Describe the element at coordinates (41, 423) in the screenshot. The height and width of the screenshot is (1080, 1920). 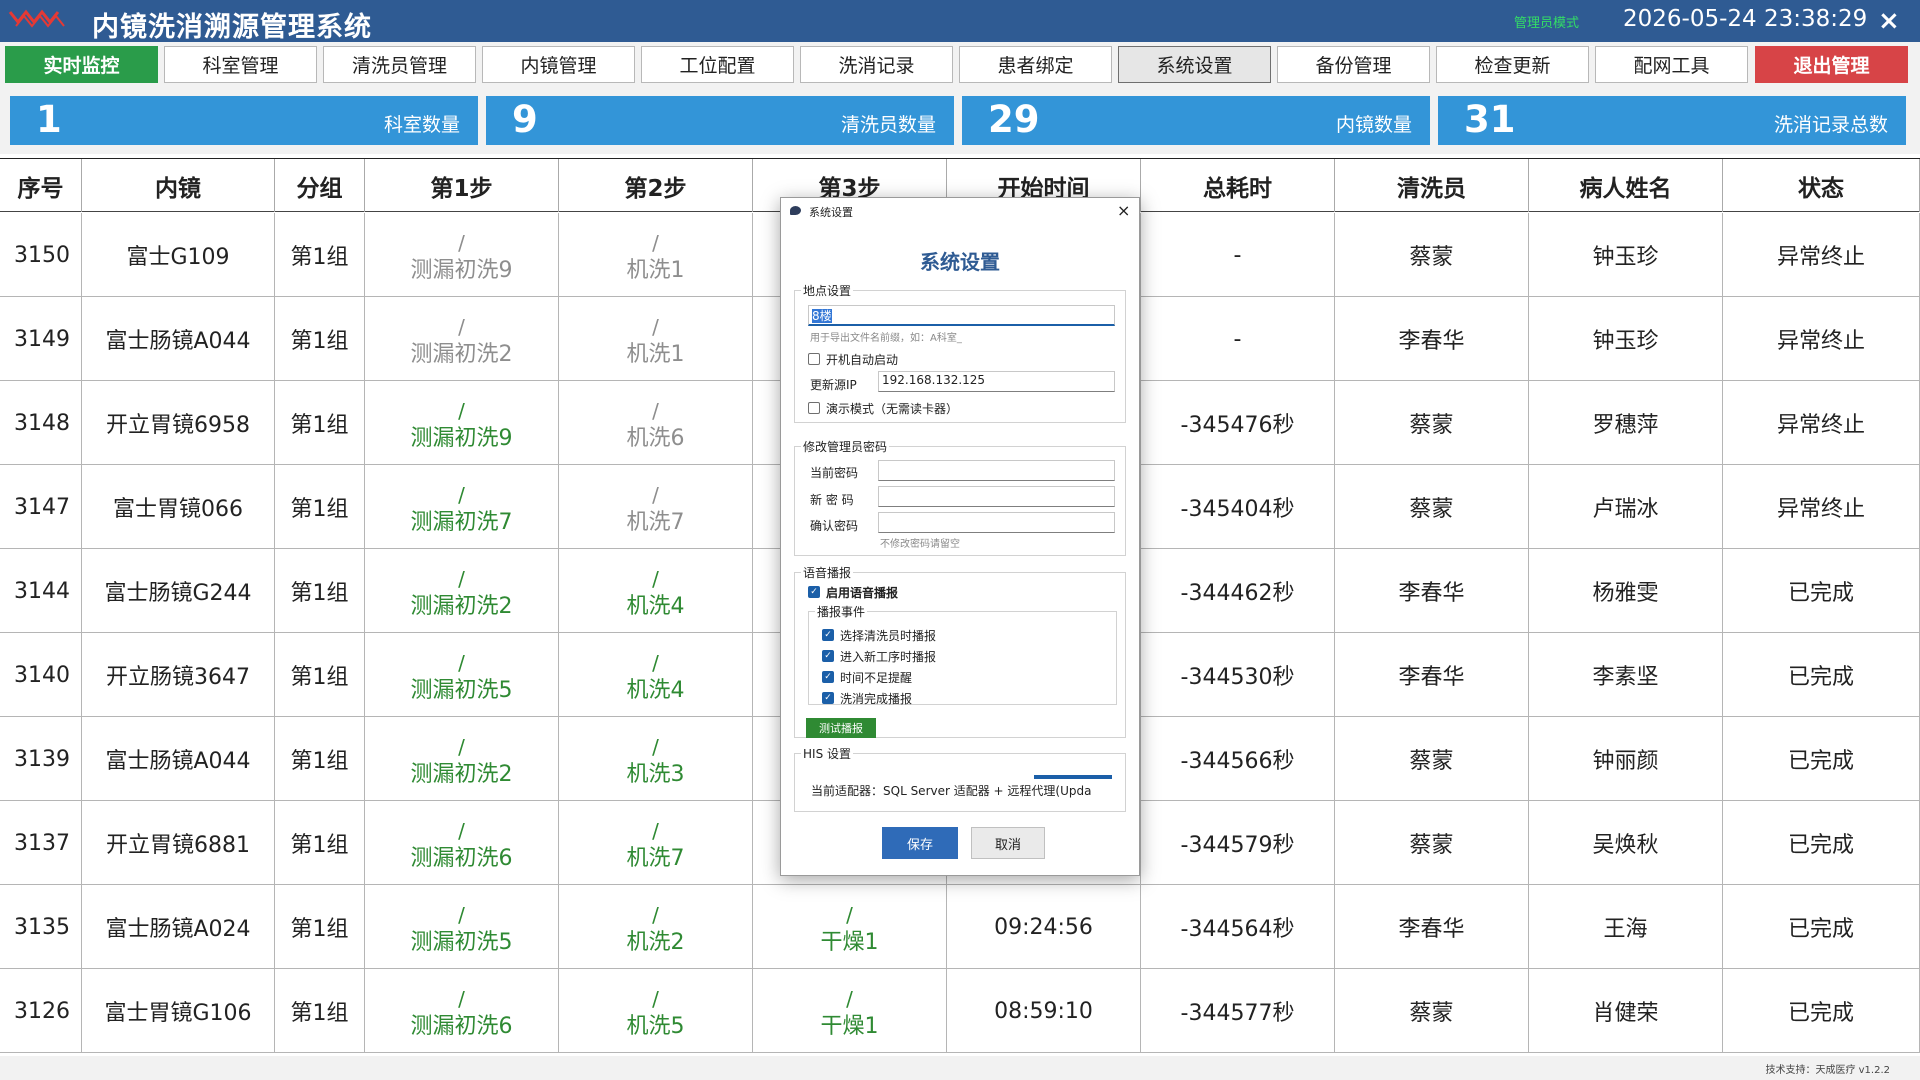
I see `cell-id: 3148` at that location.